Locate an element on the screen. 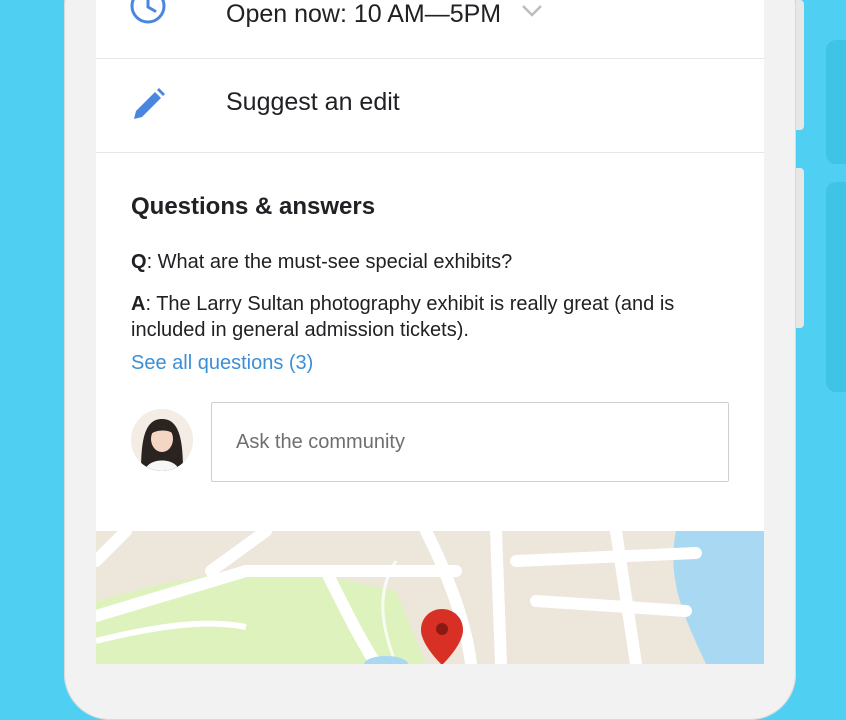 This screenshot has width=846, height=720. suggest-edit-row: Suggest an edit is located at coordinates (430, 106).